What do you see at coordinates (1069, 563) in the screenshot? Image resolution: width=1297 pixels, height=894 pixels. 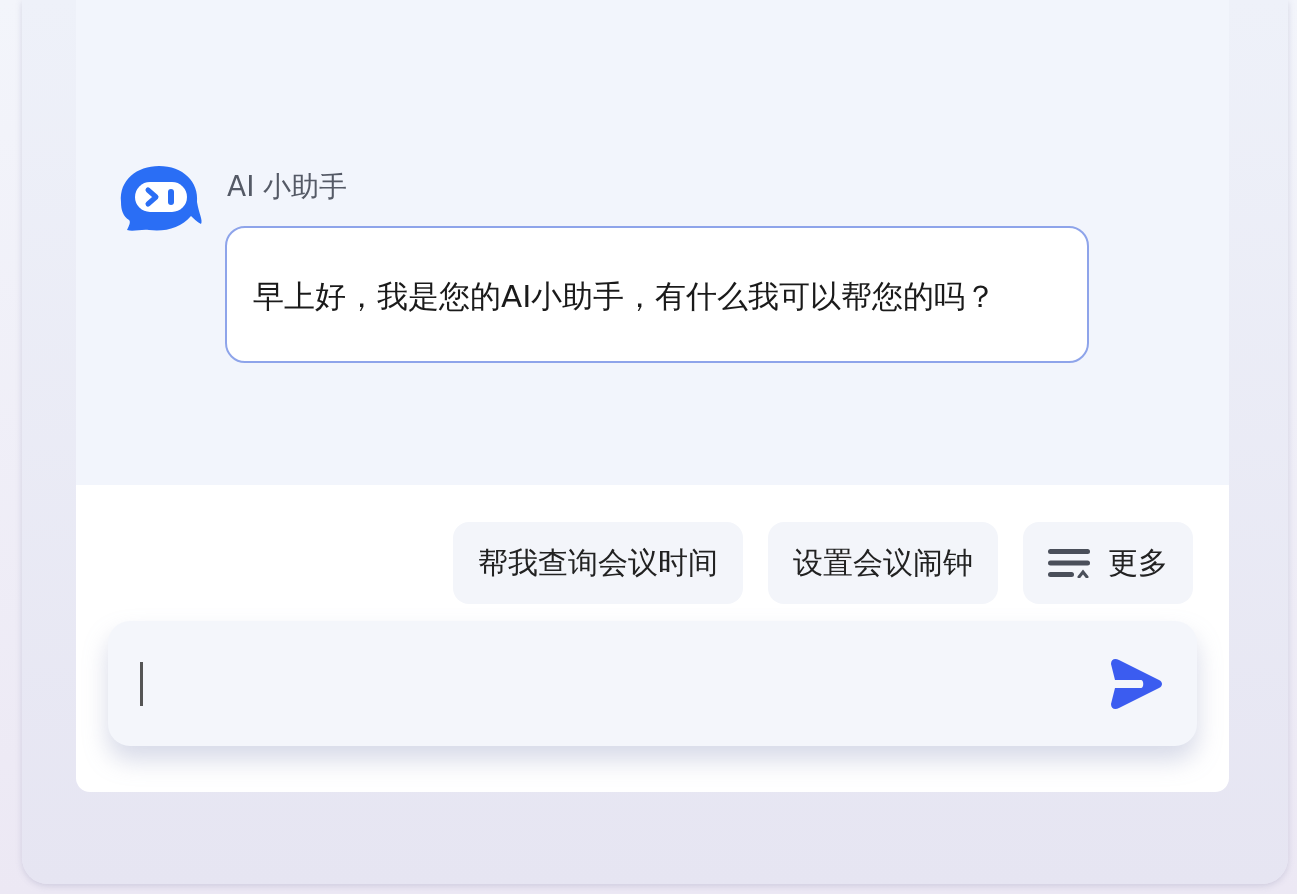 I see `list-icon` at bounding box center [1069, 563].